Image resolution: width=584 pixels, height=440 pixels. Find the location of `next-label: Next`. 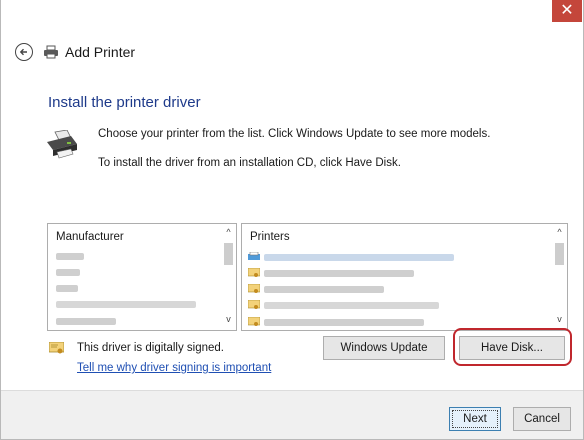

next-label: Next is located at coordinates (475, 419).